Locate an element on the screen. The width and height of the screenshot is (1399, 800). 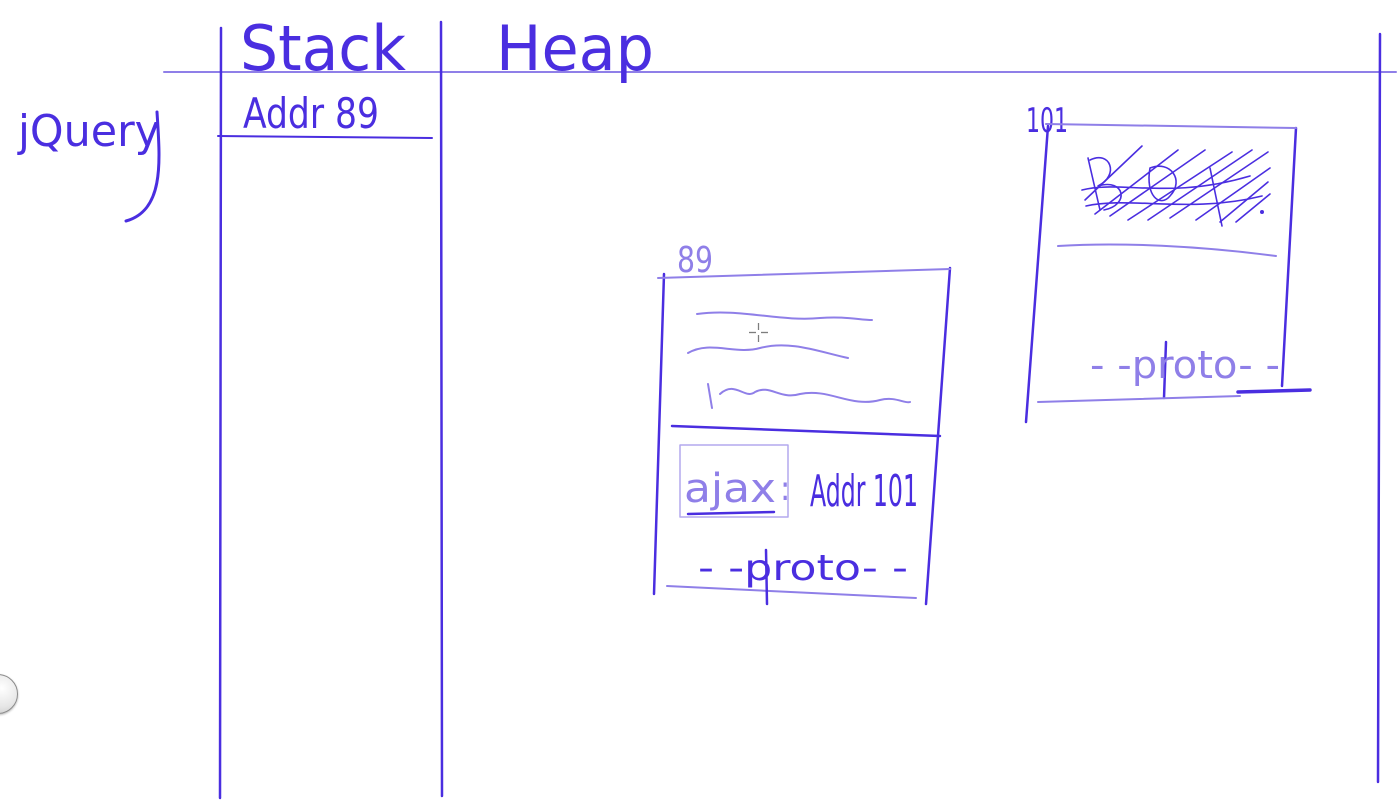
object-101-top-edge is located at coordinates (1171, 126).